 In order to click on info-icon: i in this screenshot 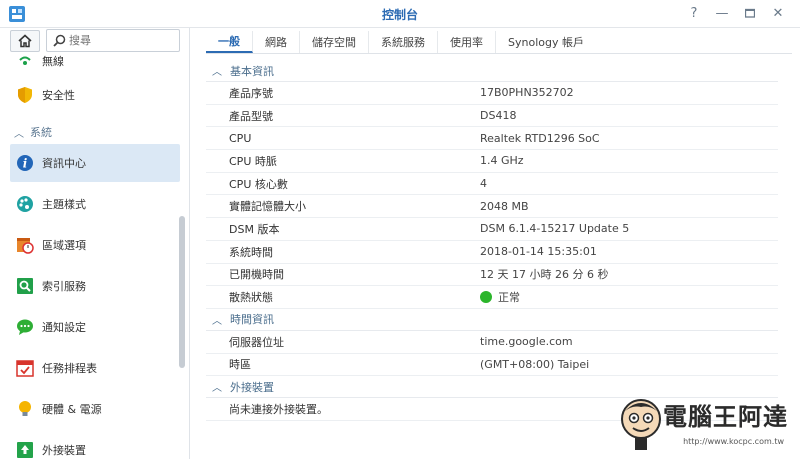, I will do `click(25, 163)`.